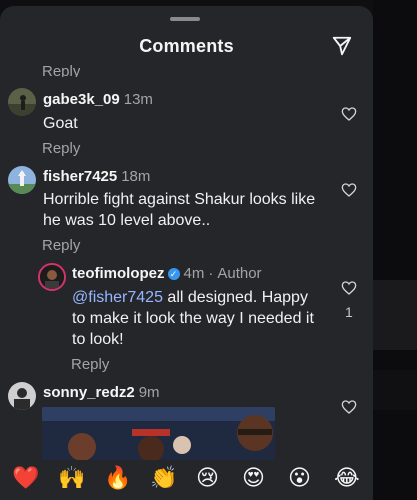 The image size is (417, 500). What do you see at coordinates (299, 478) in the screenshot?
I see `emoji-surprised-face: 😮` at bounding box center [299, 478].